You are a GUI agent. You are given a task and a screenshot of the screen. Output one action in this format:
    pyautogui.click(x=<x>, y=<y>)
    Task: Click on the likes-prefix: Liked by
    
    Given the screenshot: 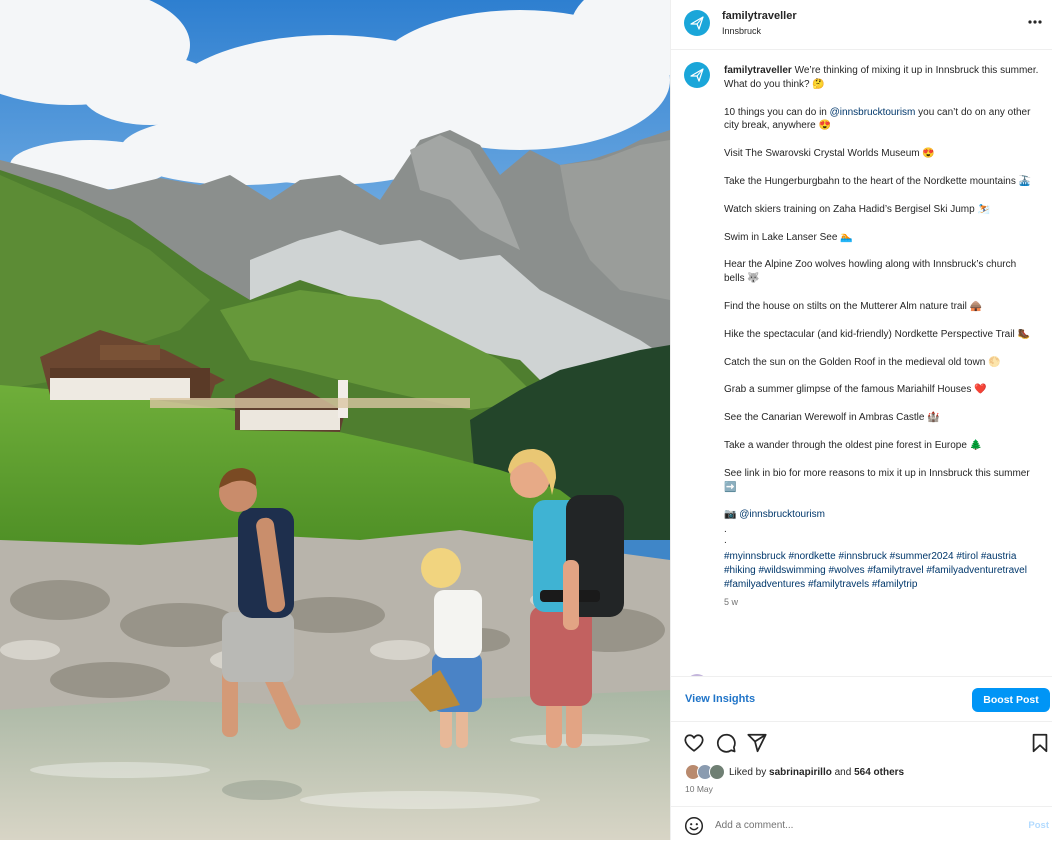 What is the action you would take?
    pyautogui.click(x=748, y=772)
    